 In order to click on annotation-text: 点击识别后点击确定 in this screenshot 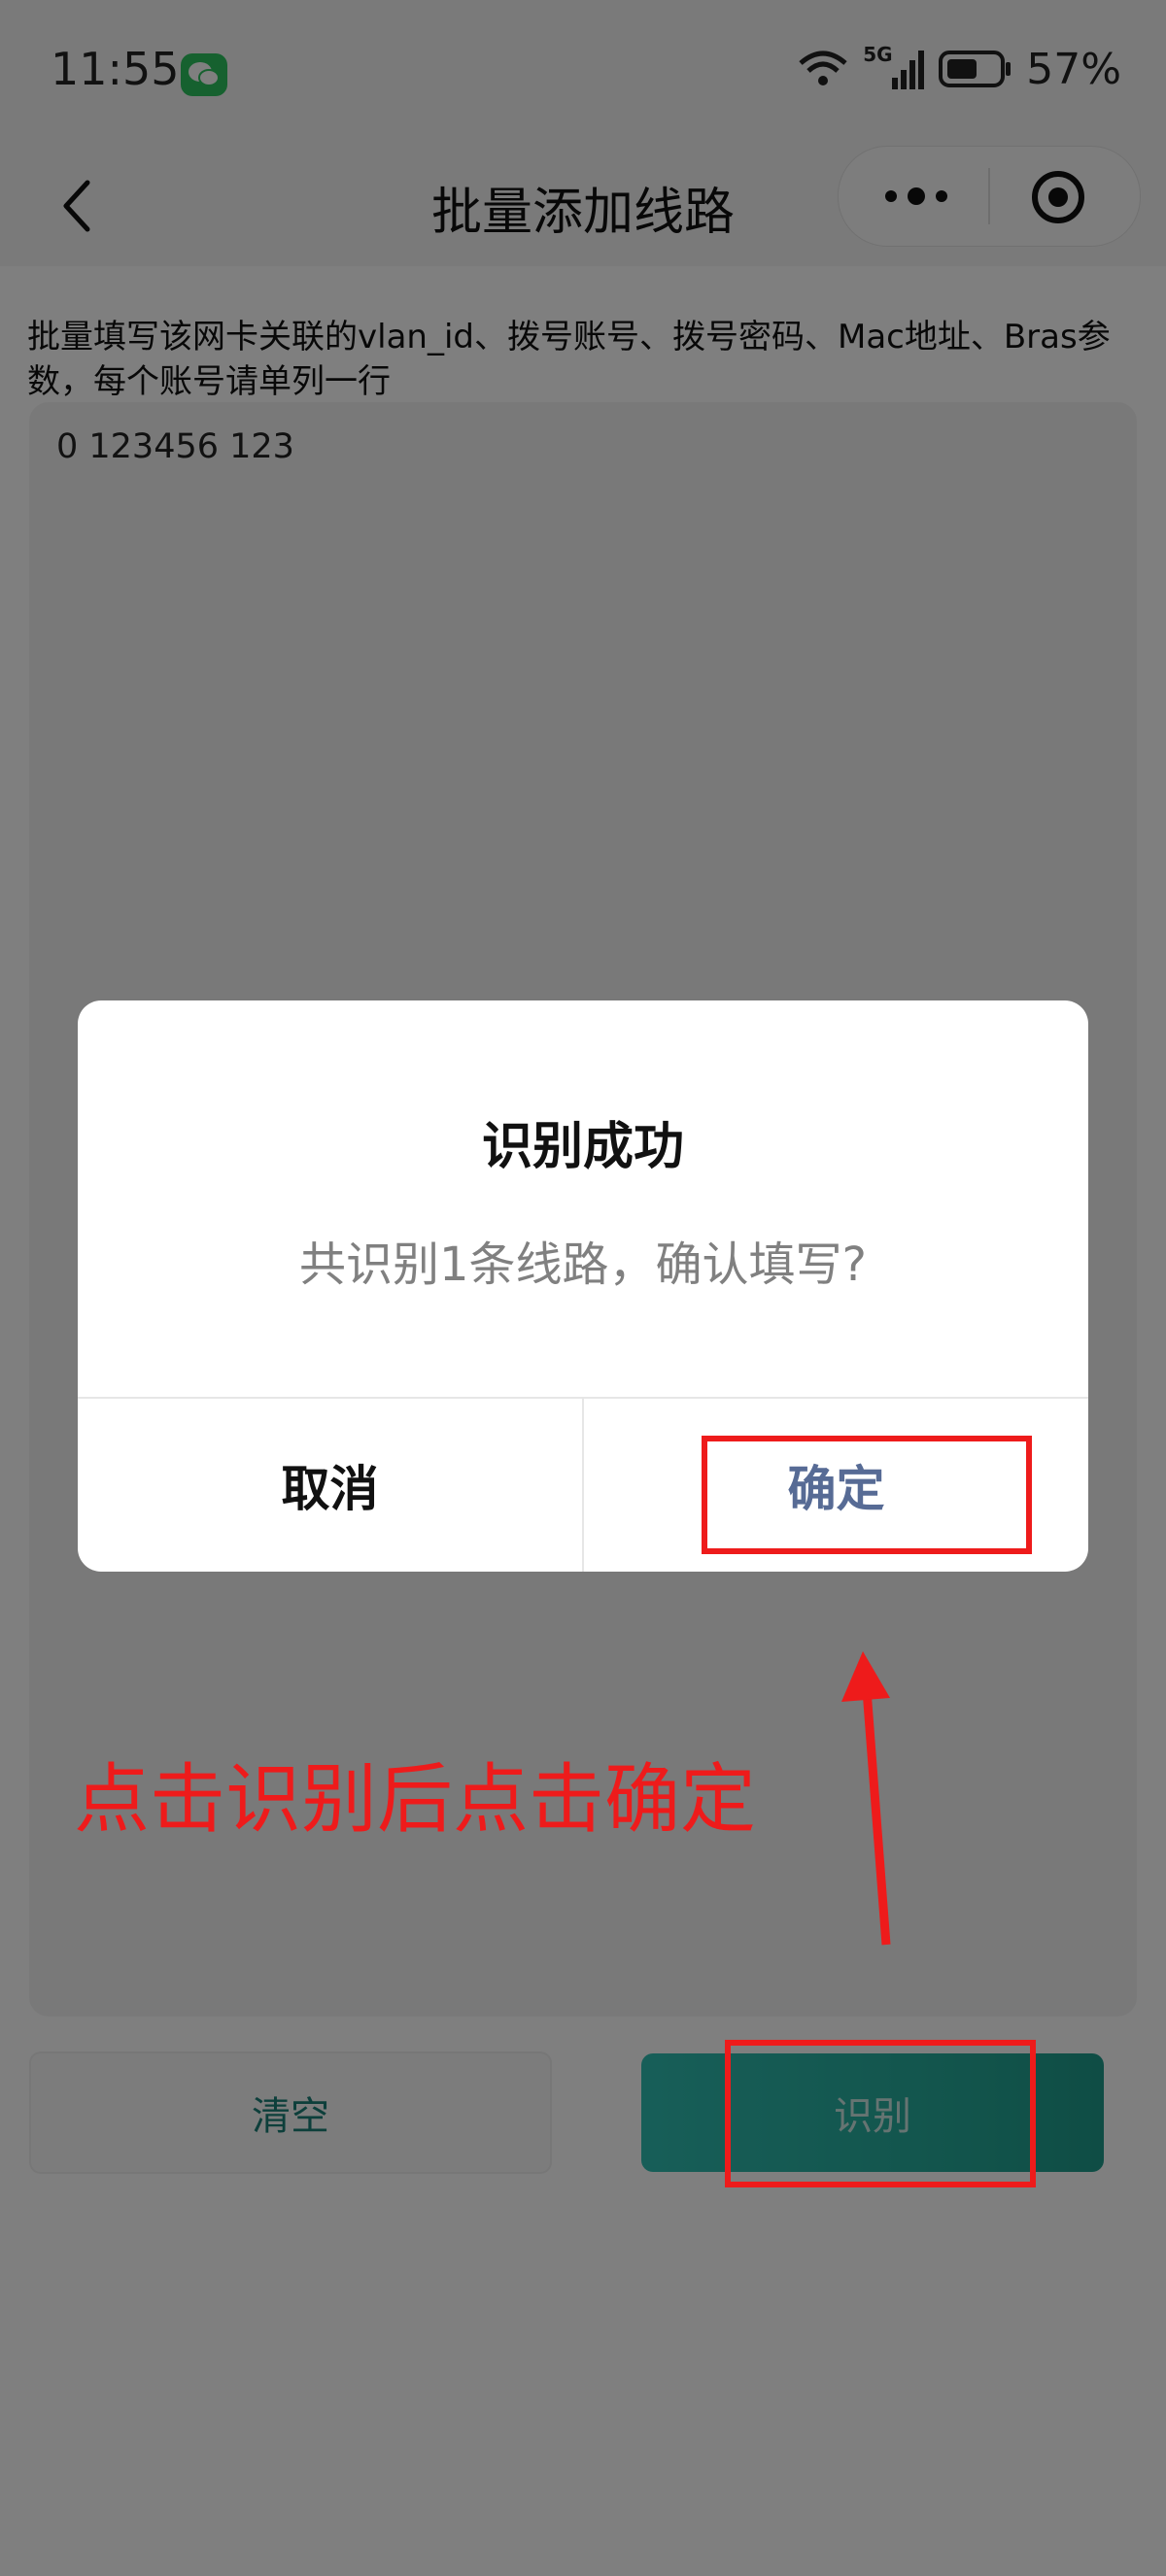, I will do `click(415, 1800)`.